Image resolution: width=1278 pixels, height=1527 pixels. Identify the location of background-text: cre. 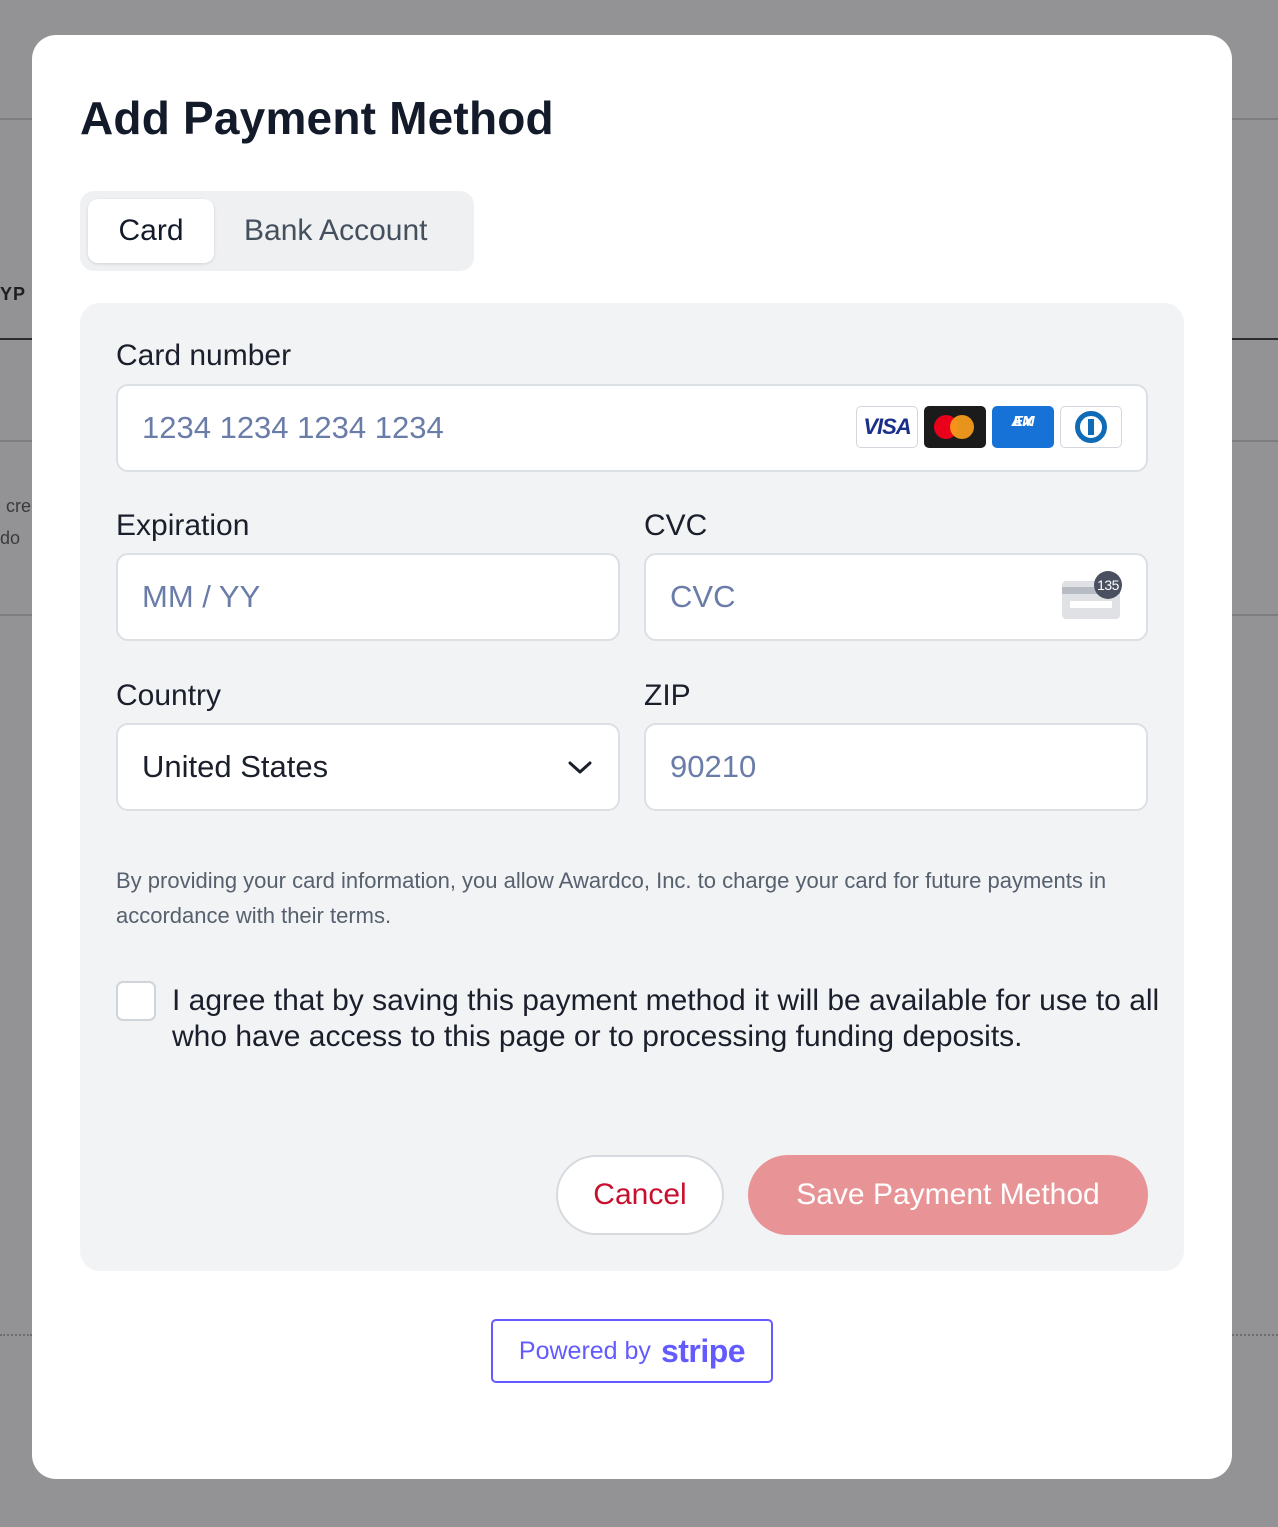
(19, 506).